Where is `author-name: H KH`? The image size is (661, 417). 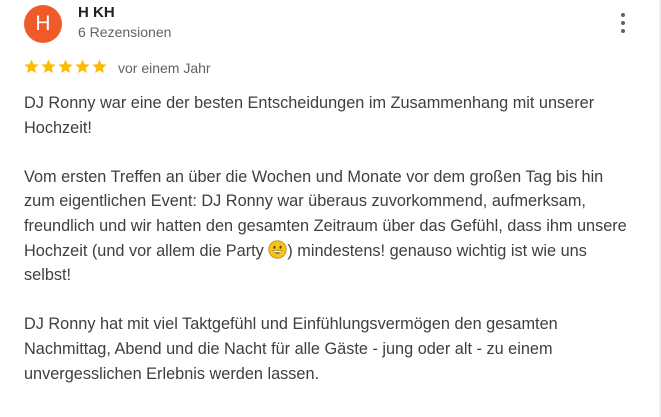
author-name: H KH is located at coordinates (96, 12).